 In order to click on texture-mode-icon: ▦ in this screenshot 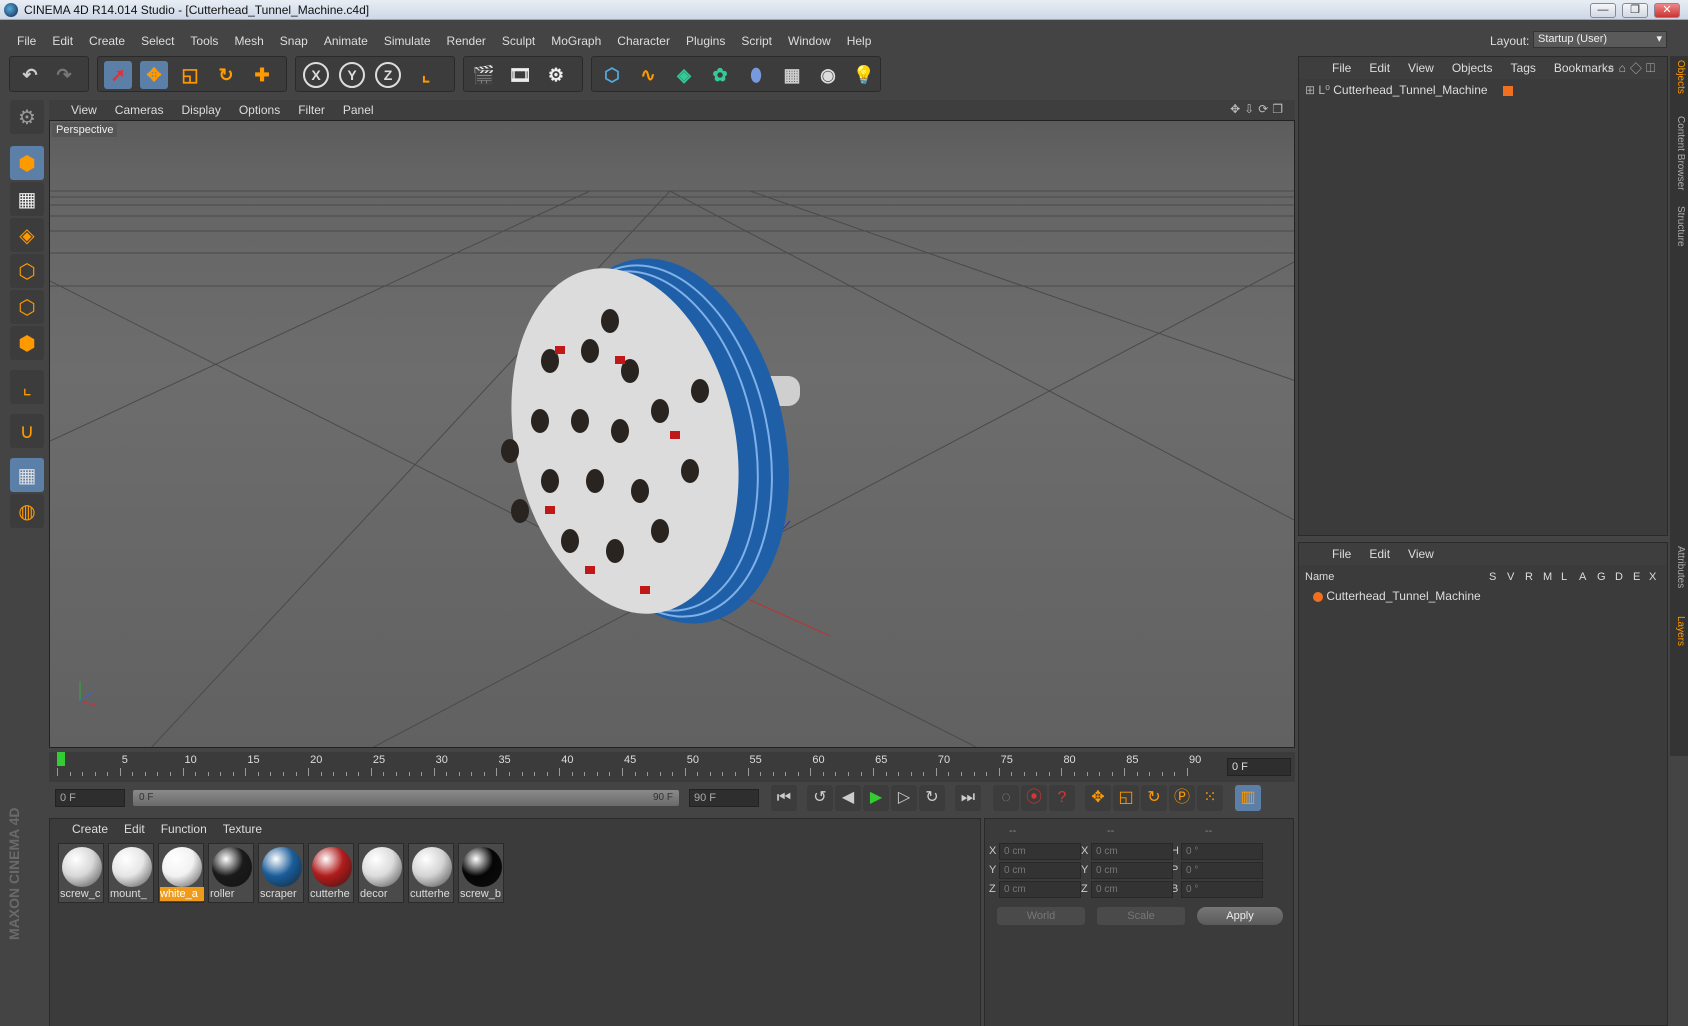, I will do `click(27, 199)`.